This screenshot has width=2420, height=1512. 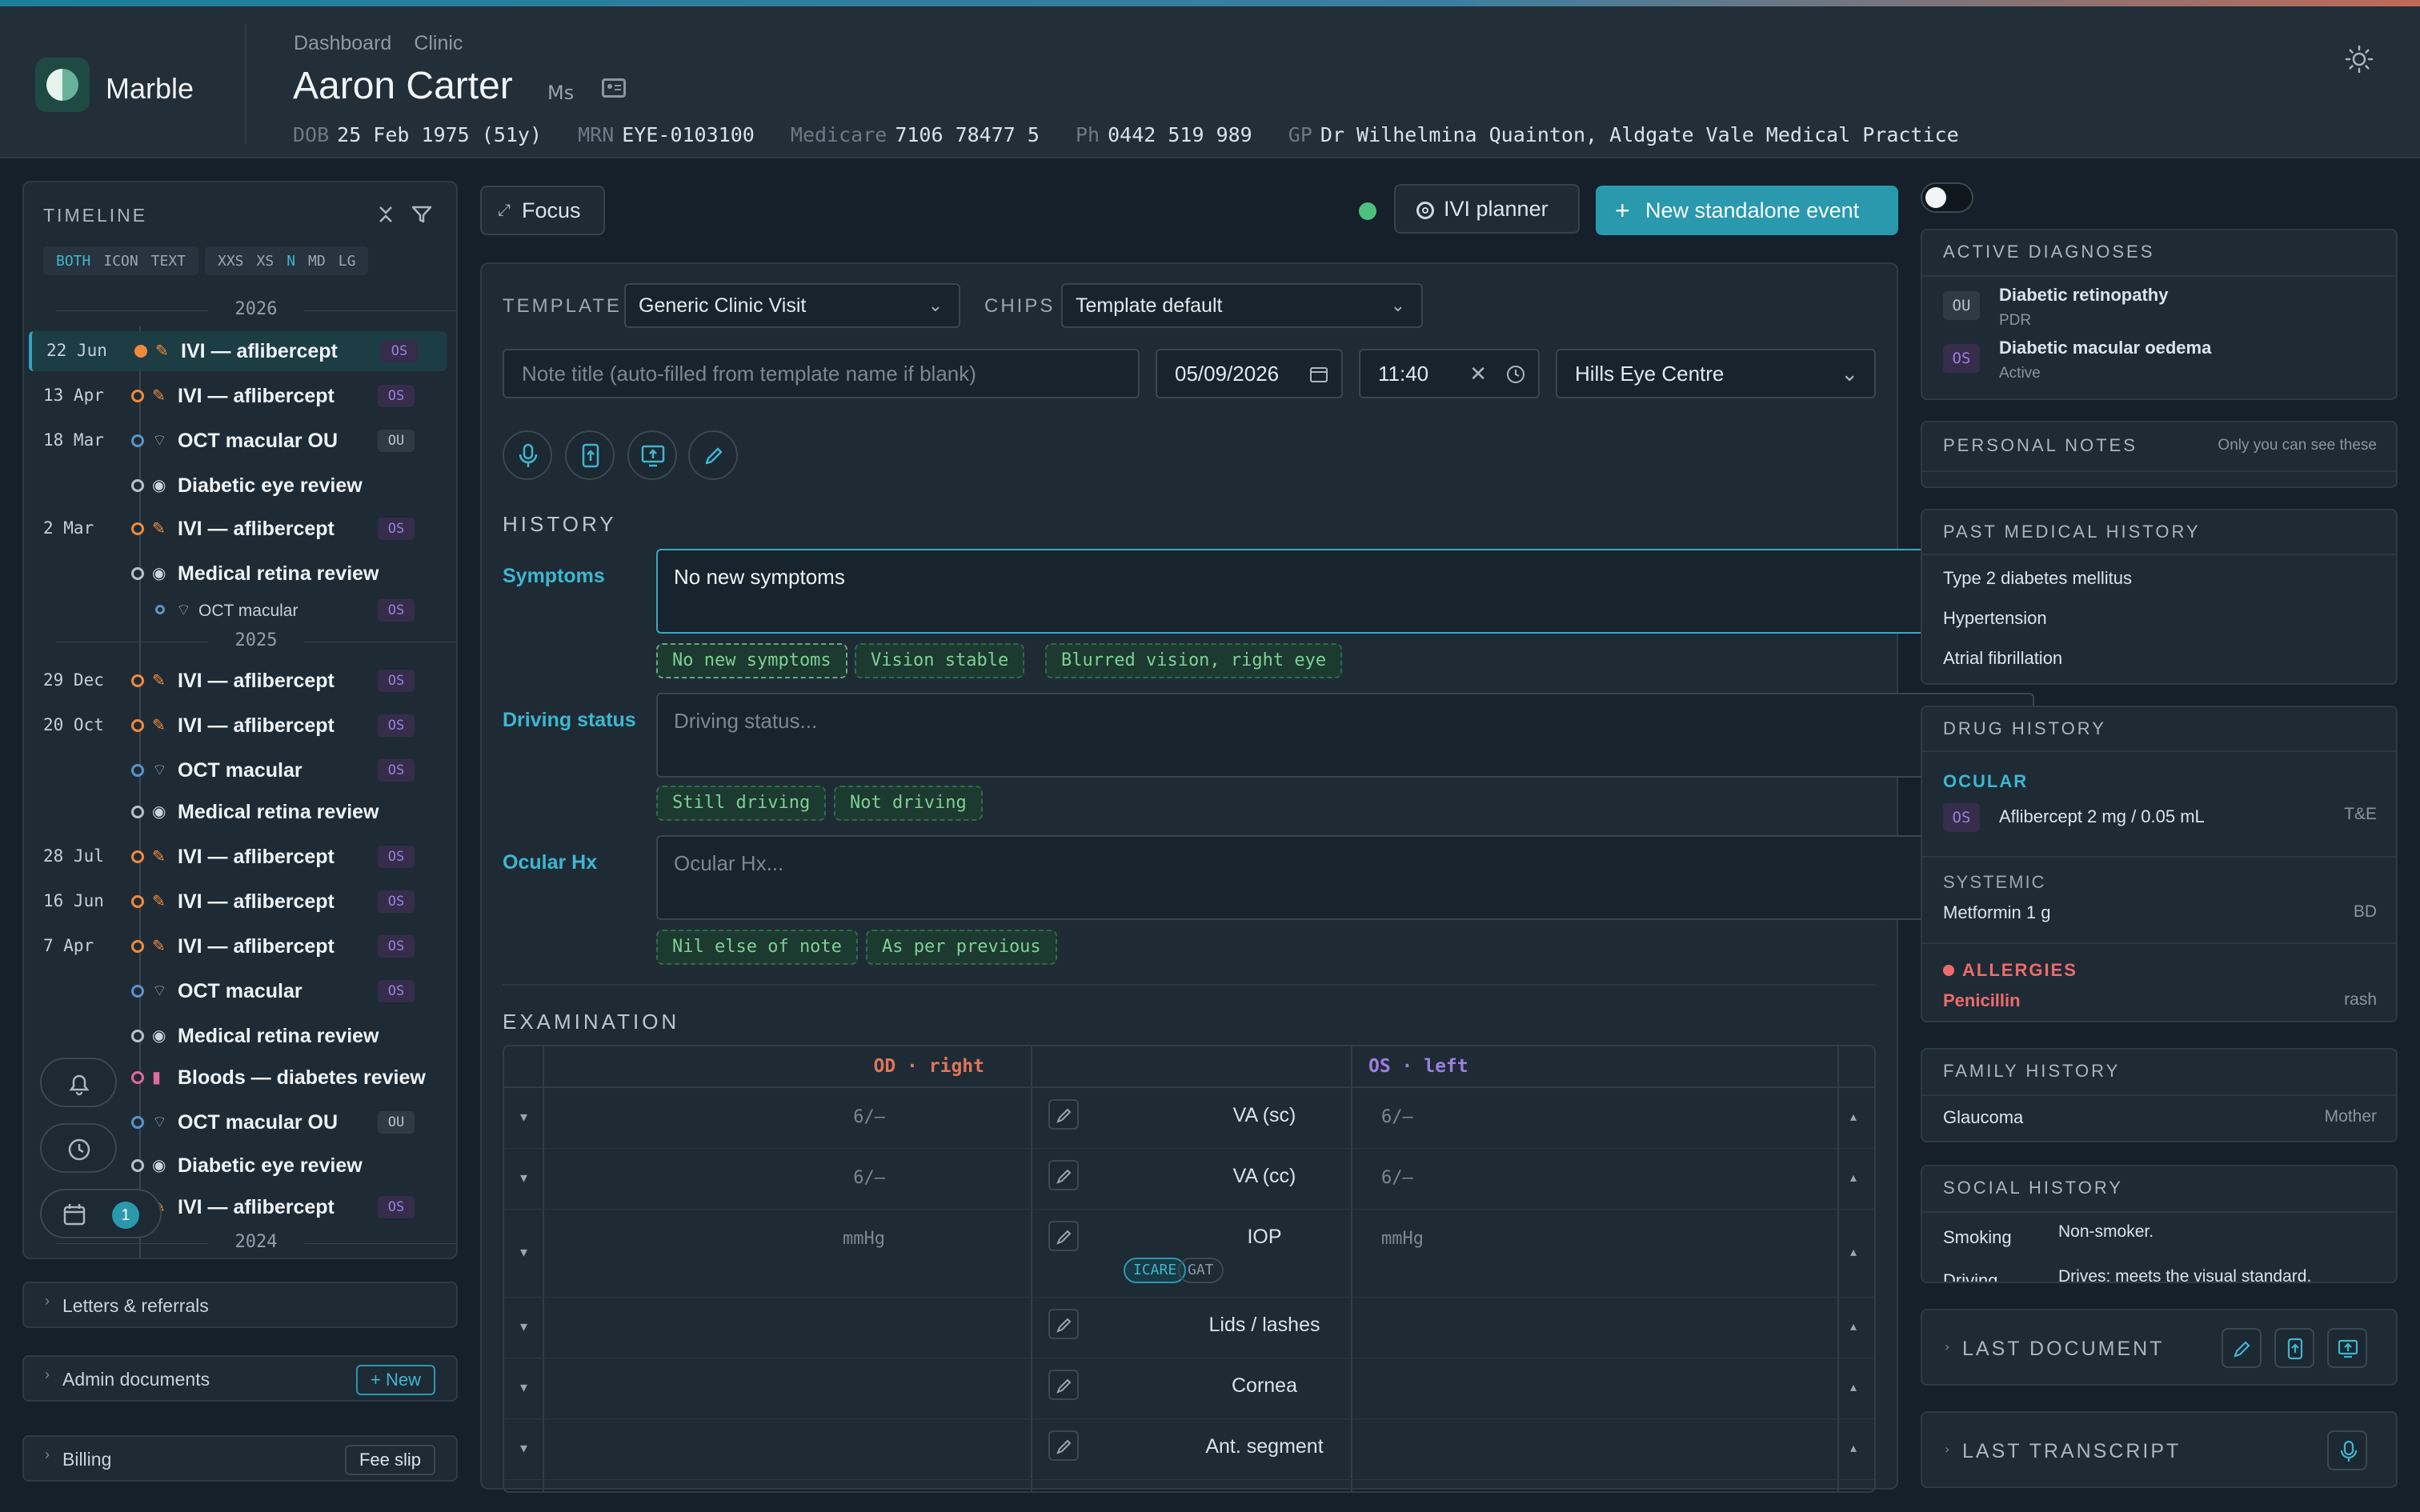 I want to click on personal-notes-panel: PERSONAL NOTES Only you can see these, so click(x=2159, y=454).